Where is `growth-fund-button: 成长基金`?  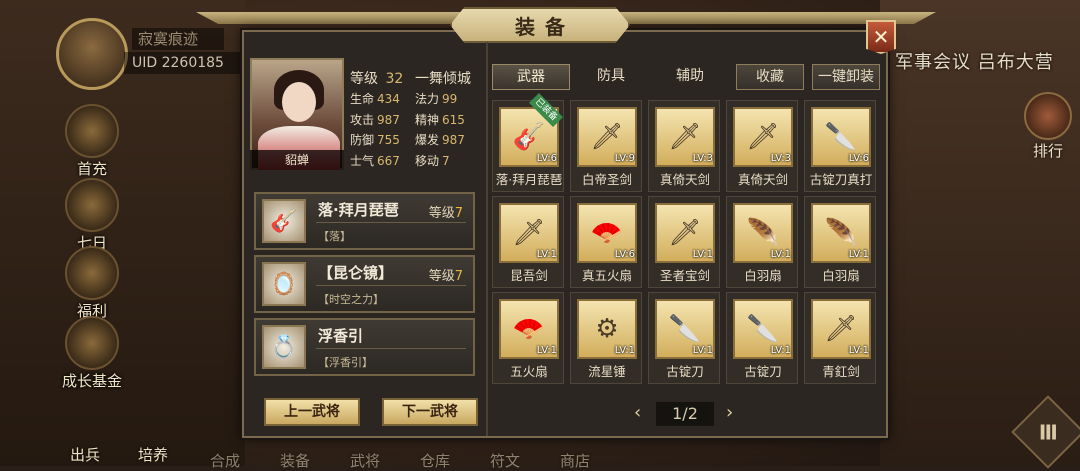 growth-fund-button: 成长基金 is located at coordinates (92, 353).